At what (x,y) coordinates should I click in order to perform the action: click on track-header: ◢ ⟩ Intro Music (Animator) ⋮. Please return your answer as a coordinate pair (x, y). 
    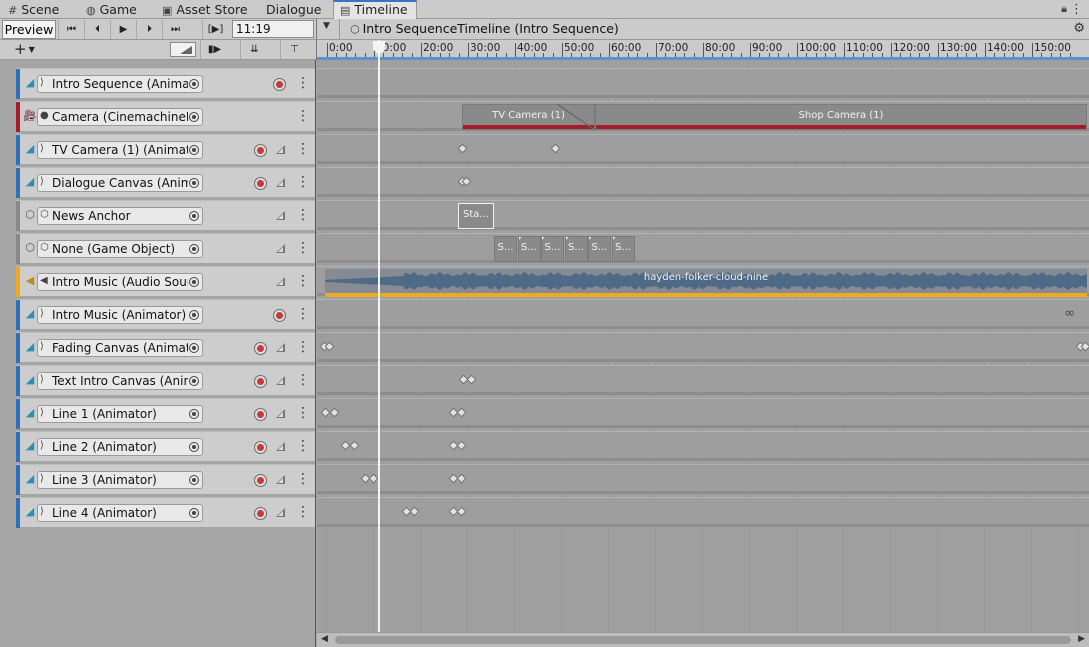
    Looking at the image, I should click on (165, 314).